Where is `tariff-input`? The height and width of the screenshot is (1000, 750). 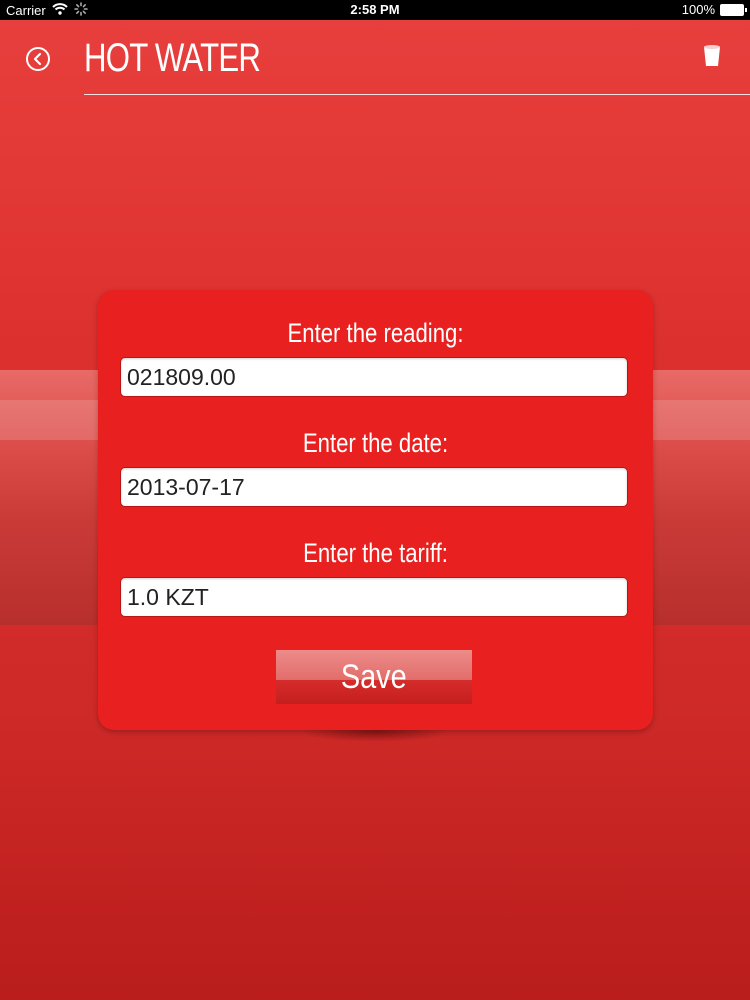
tariff-input is located at coordinates (374, 597).